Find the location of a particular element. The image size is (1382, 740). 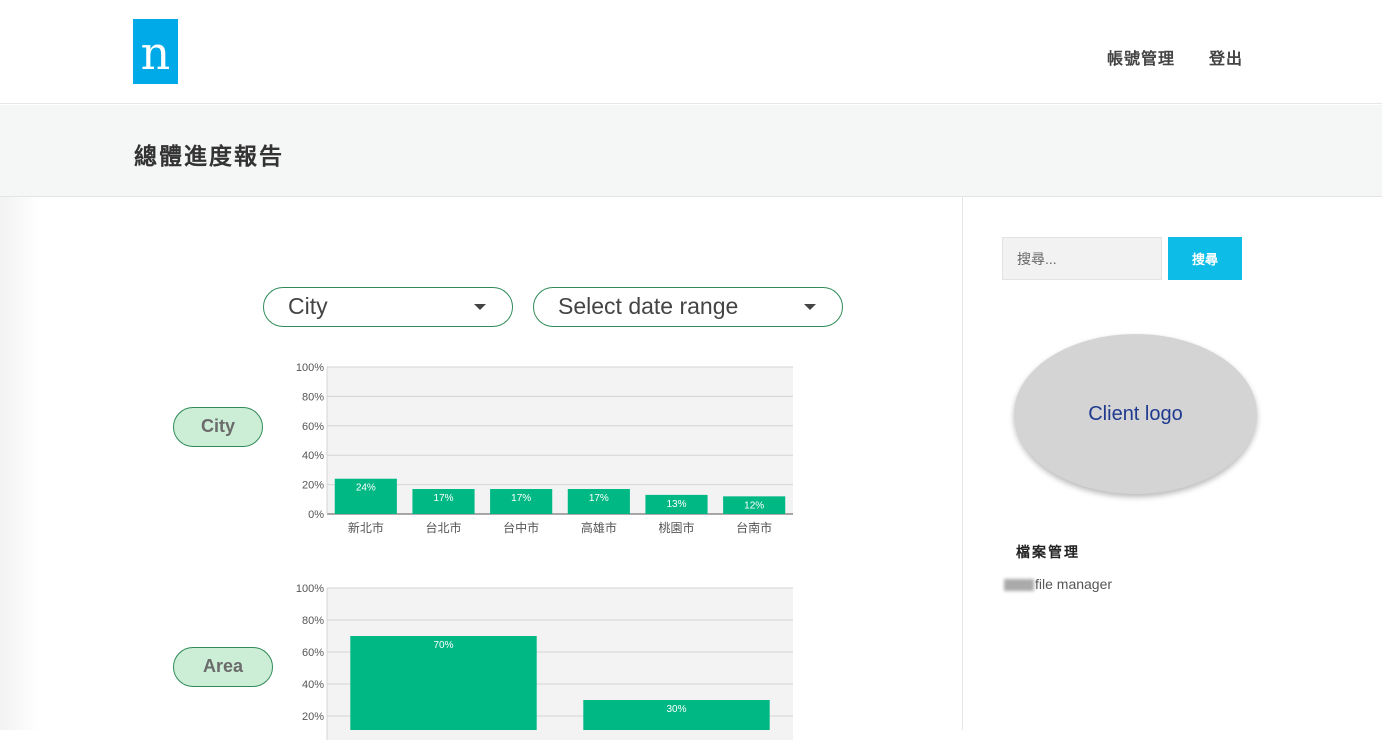

x-tick-label: 新北市 is located at coordinates (366, 527).